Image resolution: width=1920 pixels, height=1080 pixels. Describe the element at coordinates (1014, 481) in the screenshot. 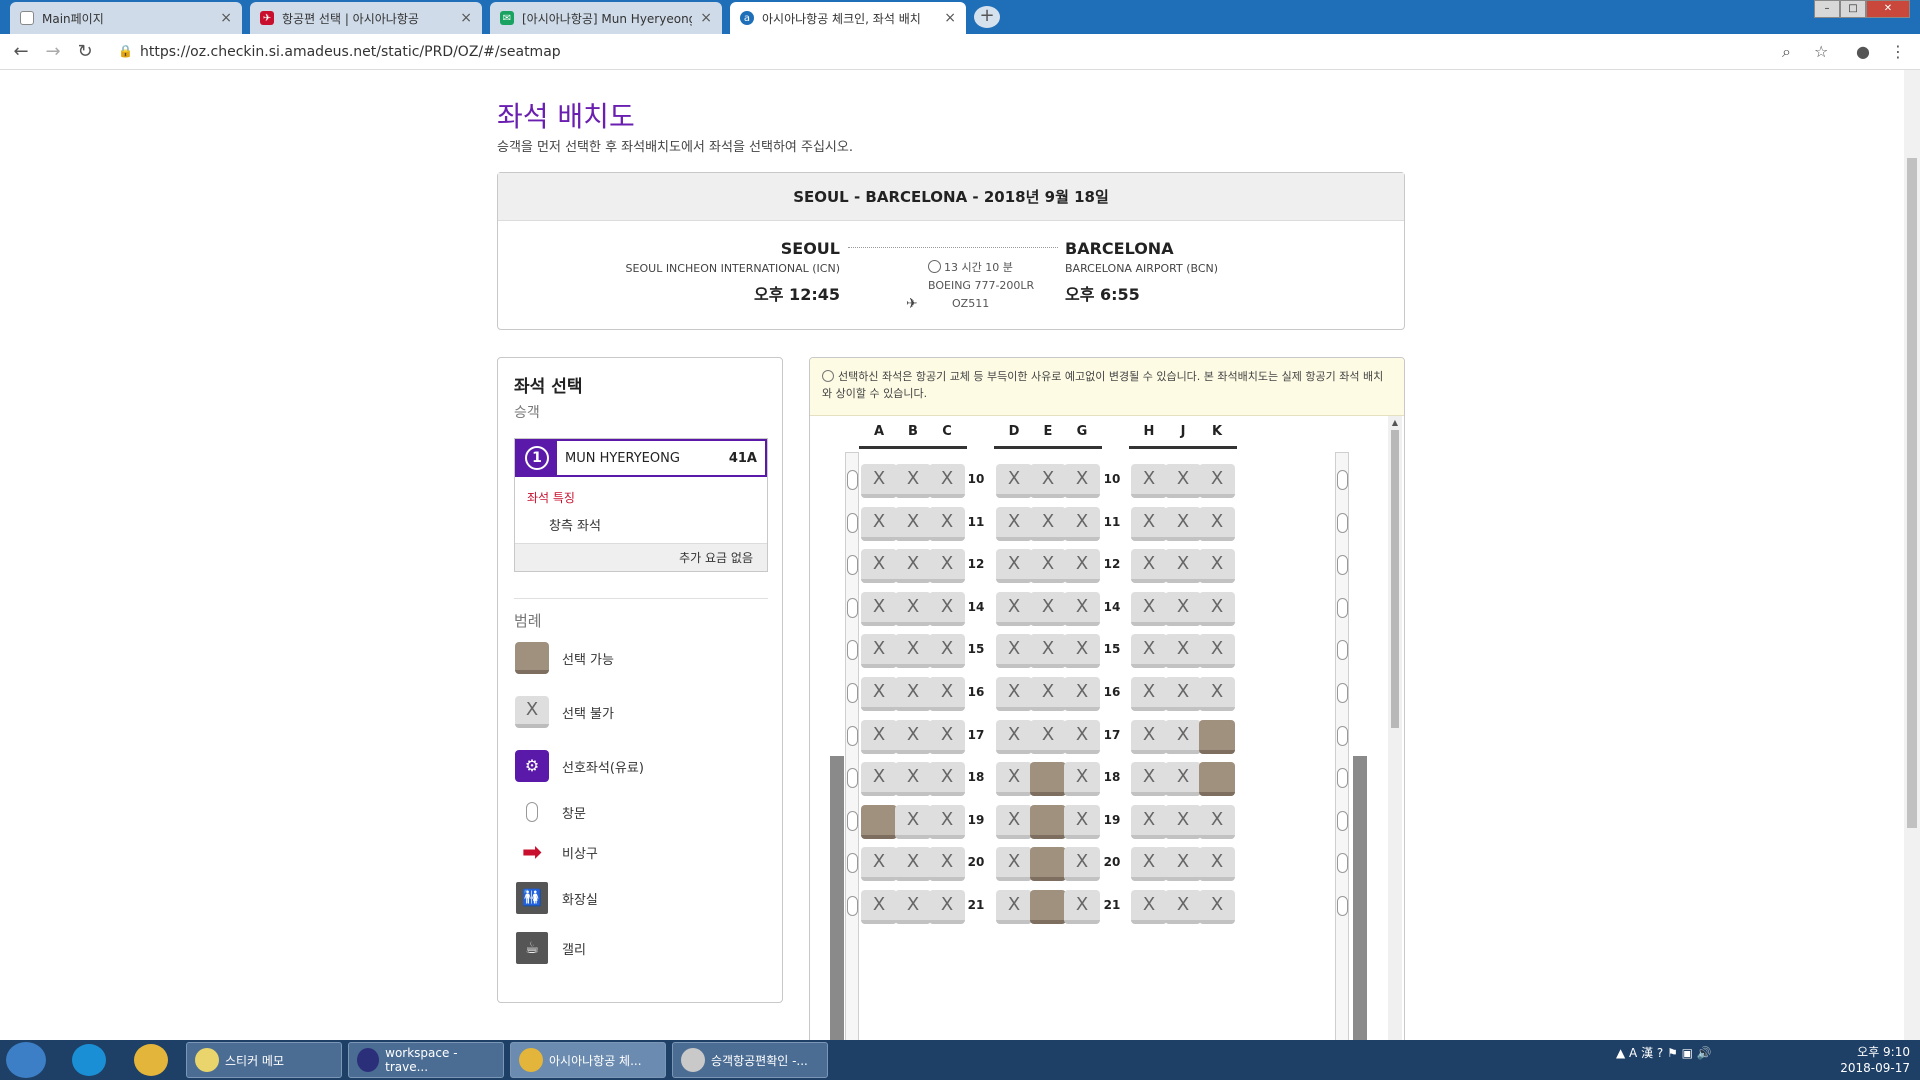

I see `seat-10D: X` at that location.